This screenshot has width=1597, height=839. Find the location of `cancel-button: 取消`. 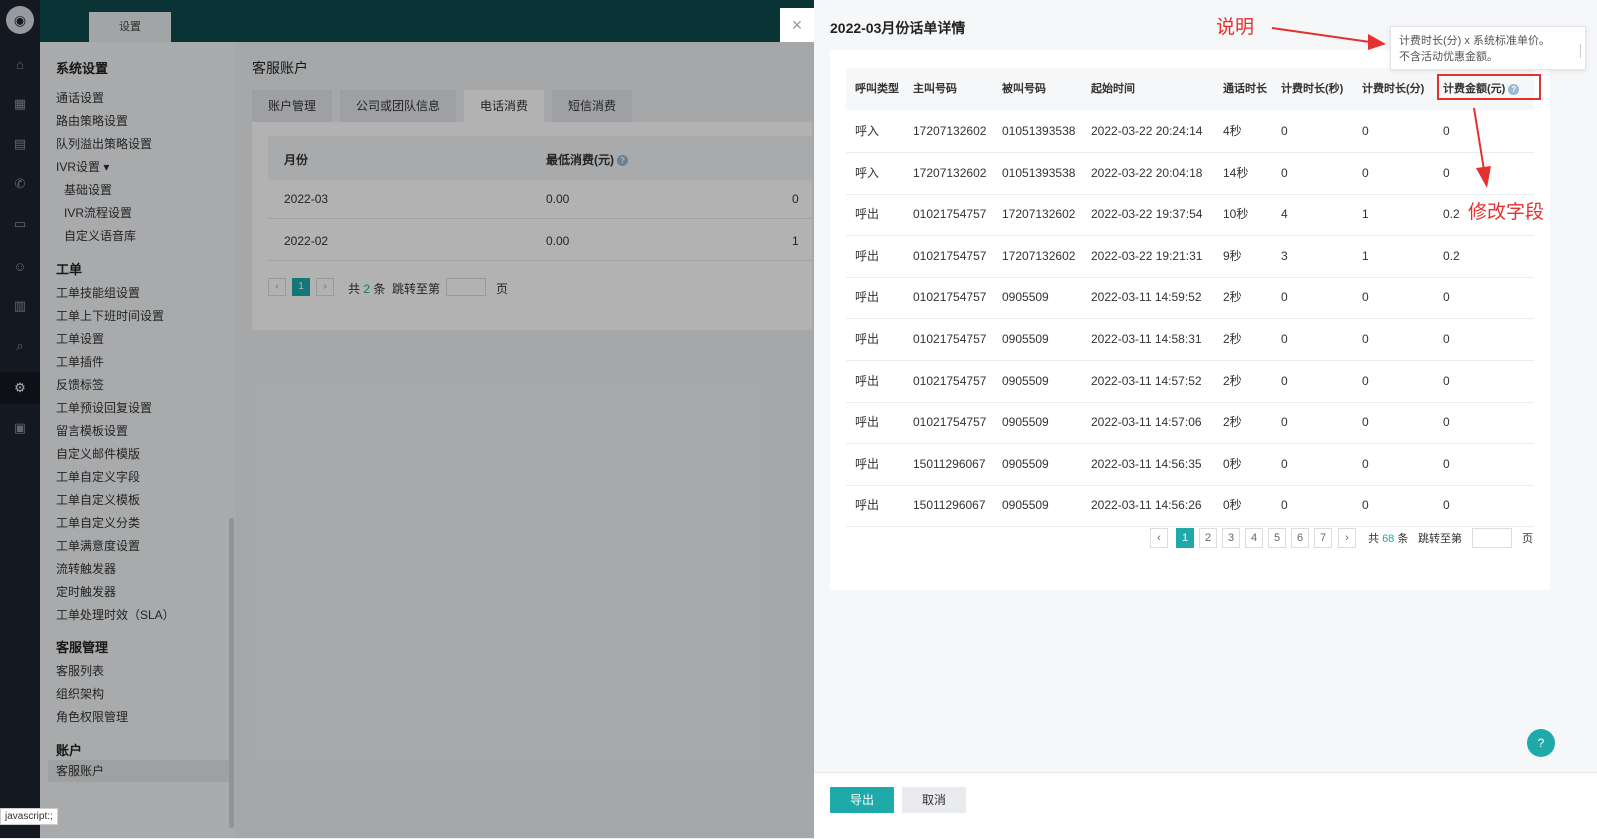

cancel-button: 取消 is located at coordinates (934, 800).